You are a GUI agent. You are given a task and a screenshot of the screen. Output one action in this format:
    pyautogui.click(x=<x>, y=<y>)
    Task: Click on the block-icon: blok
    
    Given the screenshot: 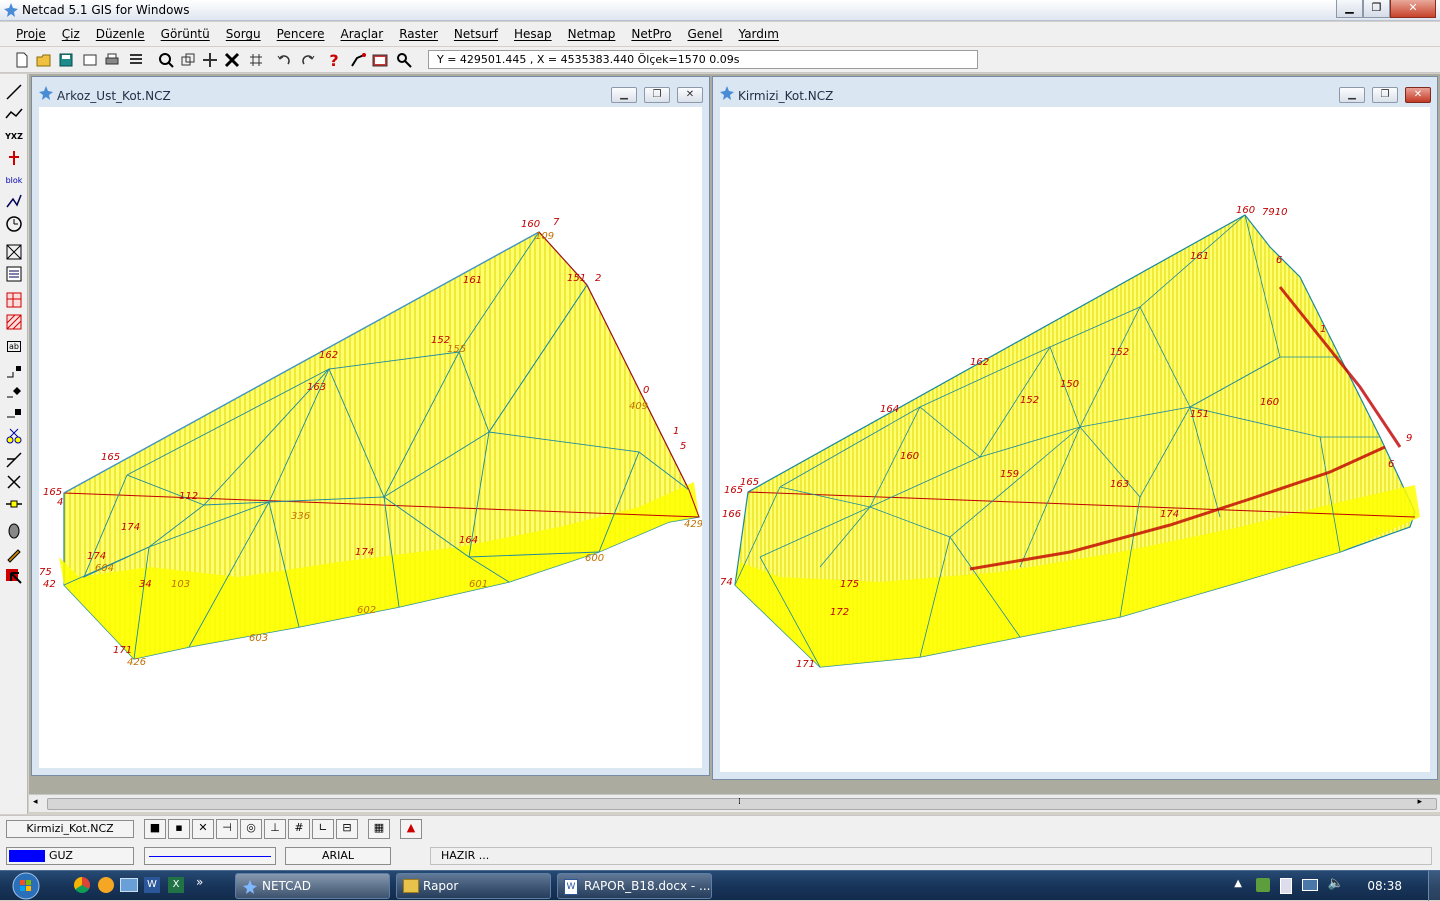 What is the action you would take?
    pyautogui.click(x=14, y=180)
    